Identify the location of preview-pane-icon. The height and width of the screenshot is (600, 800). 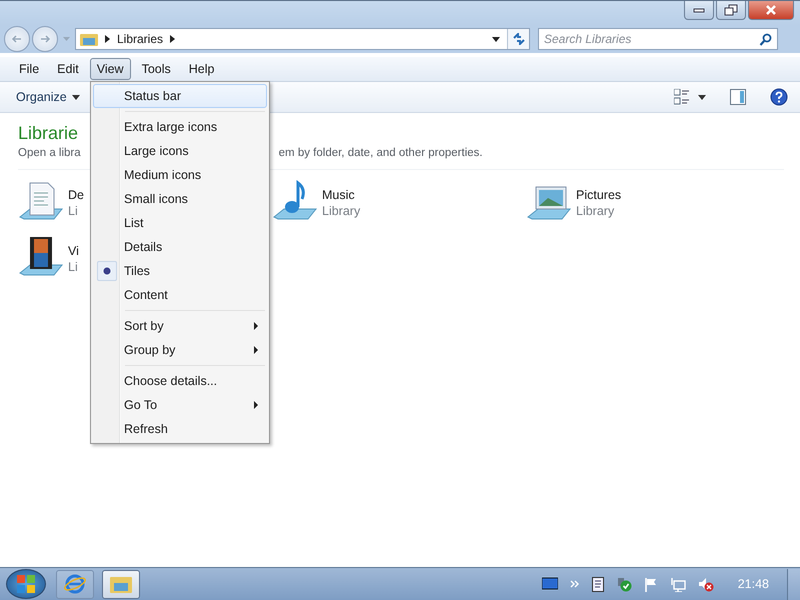
(738, 97).